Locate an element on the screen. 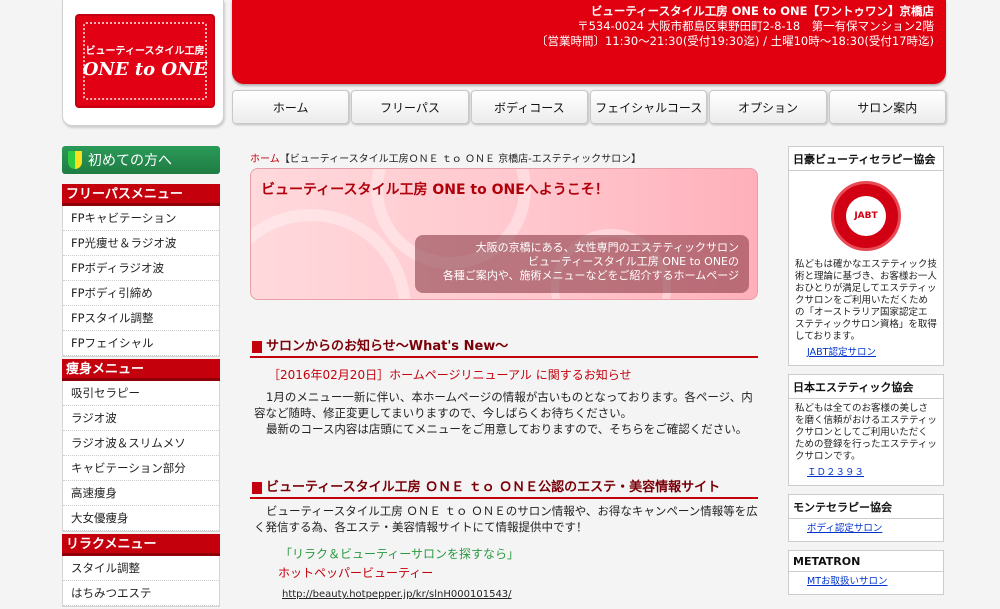 The image size is (1000, 609). menu-item: スタイル調整 is located at coordinates (141, 568).